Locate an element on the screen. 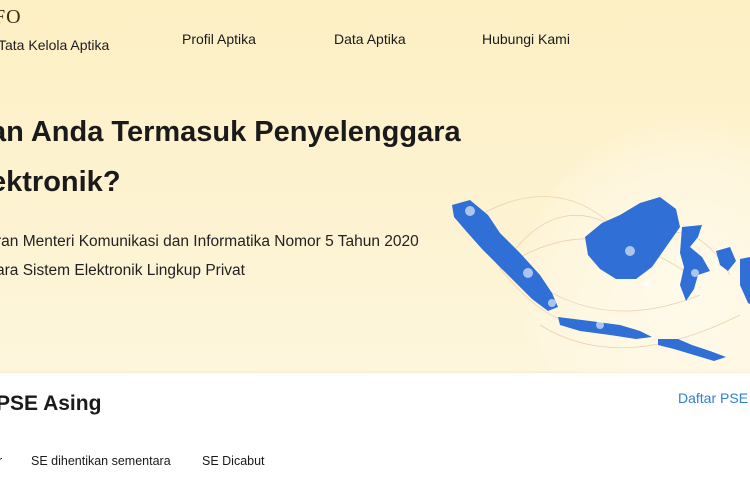  site-logo-subtitle: Tata Kelola Aptika is located at coordinates (54, 45).